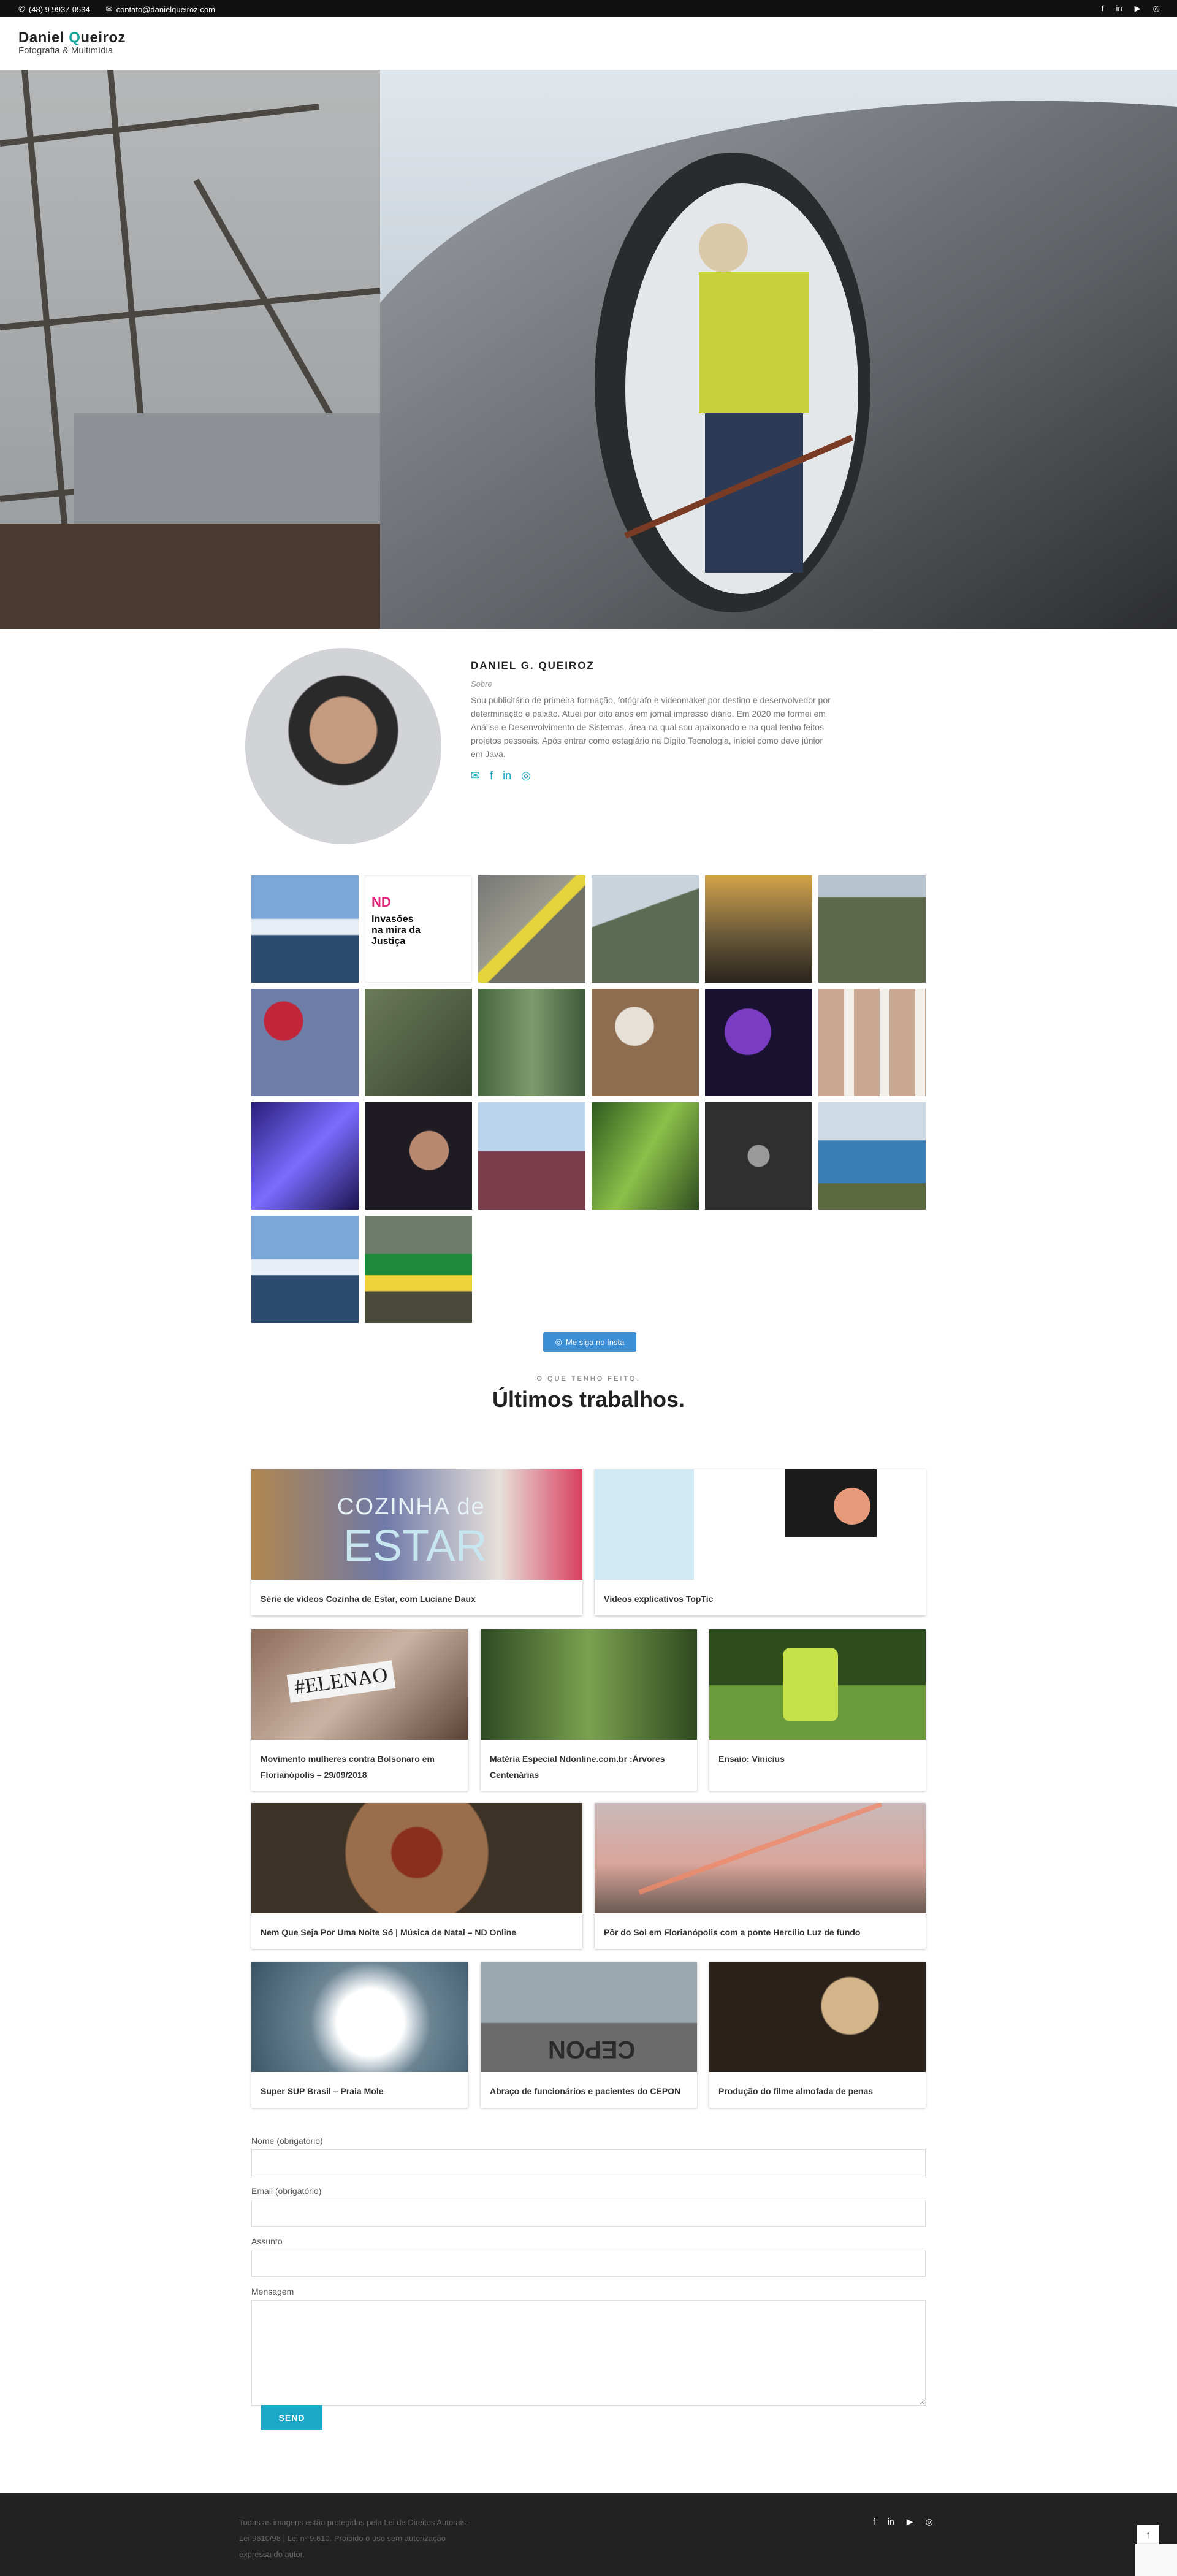 This screenshot has height=2576, width=1177. I want to click on email-contact: ✉ contato@danielqueiroz.com, so click(160, 9).